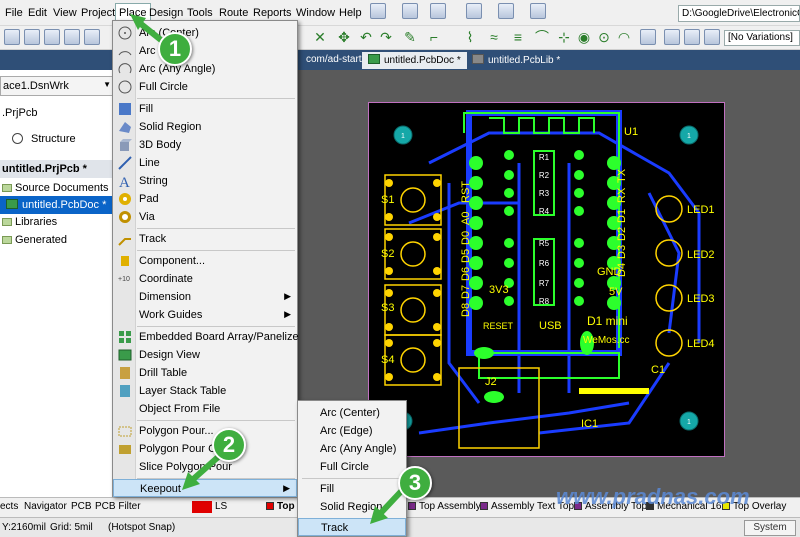  I want to click on watermark: www.pradnas.com, so click(653, 496).